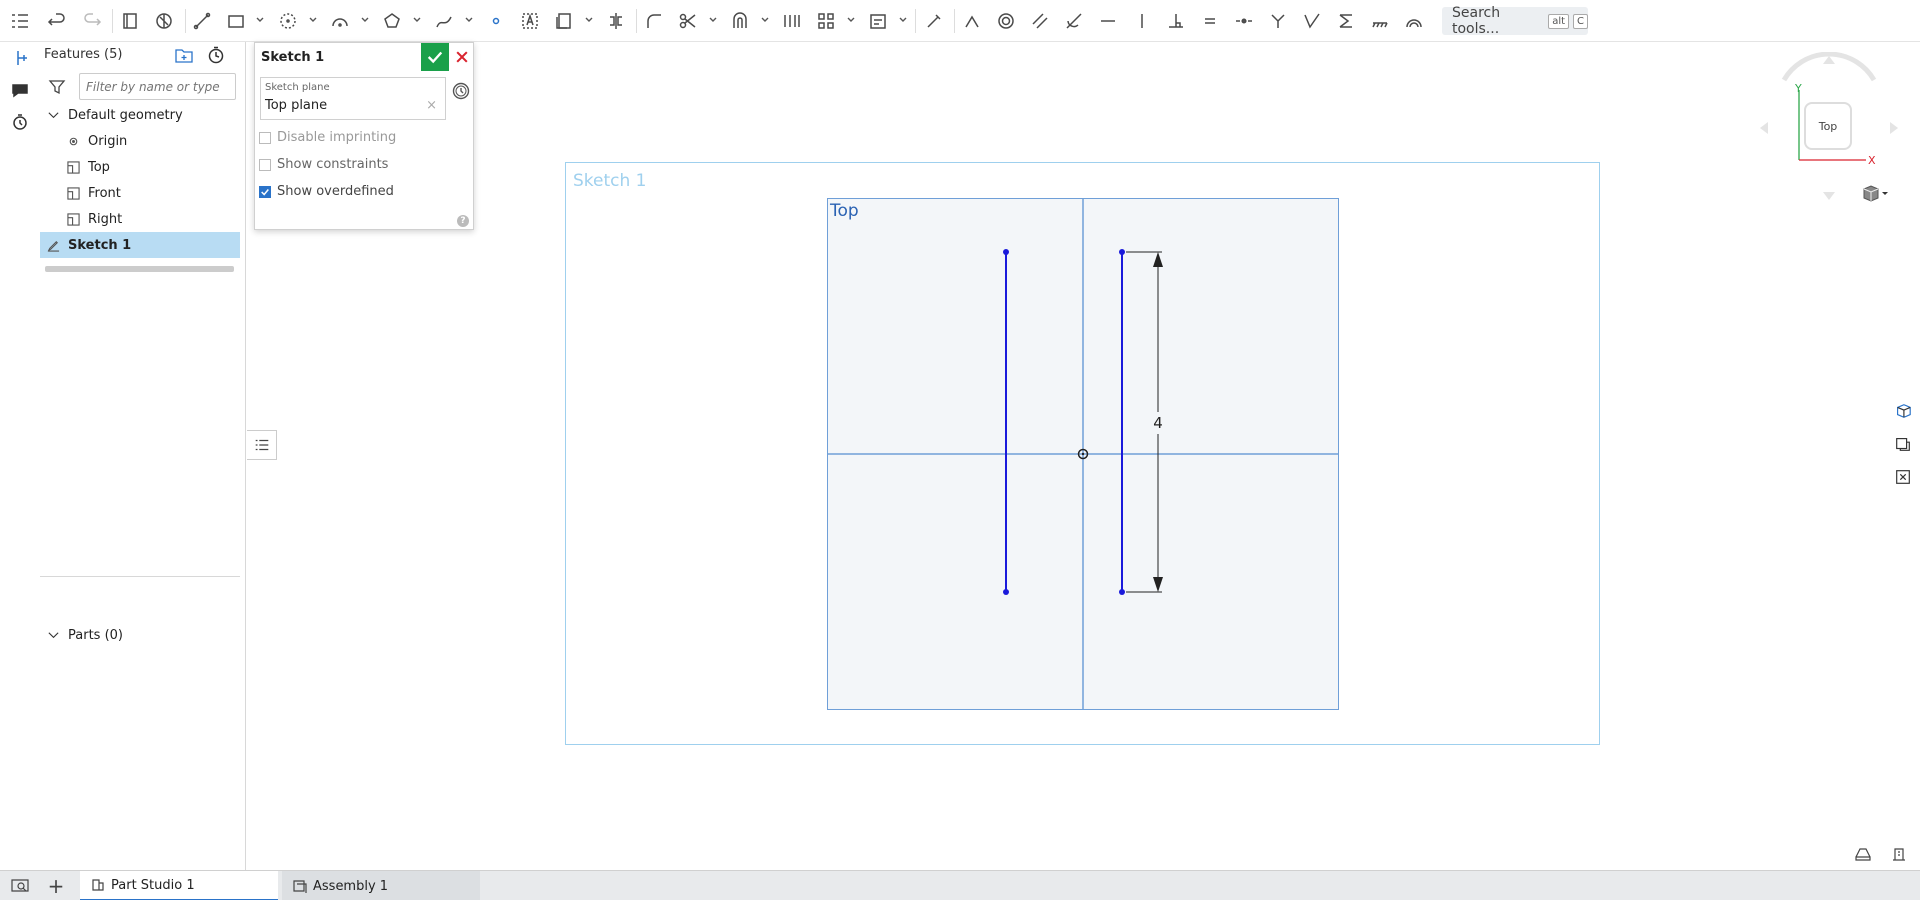 The image size is (1920, 900). What do you see at coordinates (878, 21) in the screenshot?
I see `dxf-import-icon` at bounding box center [878, 21].